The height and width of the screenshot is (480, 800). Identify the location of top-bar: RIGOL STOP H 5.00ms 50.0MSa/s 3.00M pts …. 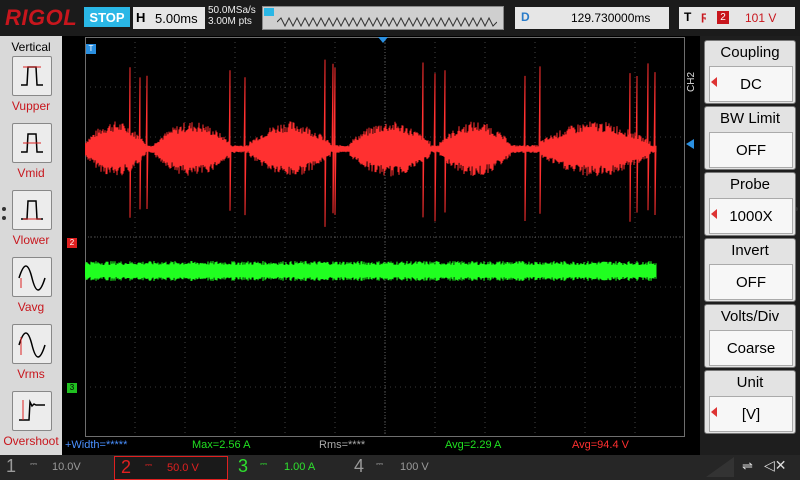
(400, 18).